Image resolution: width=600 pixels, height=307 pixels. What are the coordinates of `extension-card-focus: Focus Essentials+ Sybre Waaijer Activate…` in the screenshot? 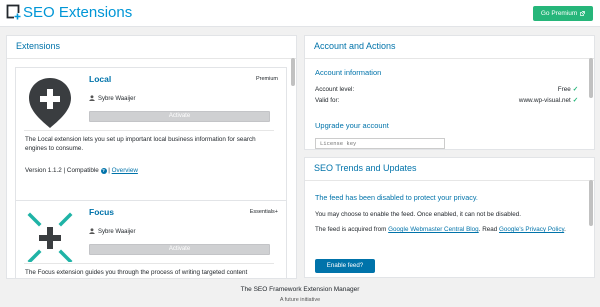 It's located at (151, 239).